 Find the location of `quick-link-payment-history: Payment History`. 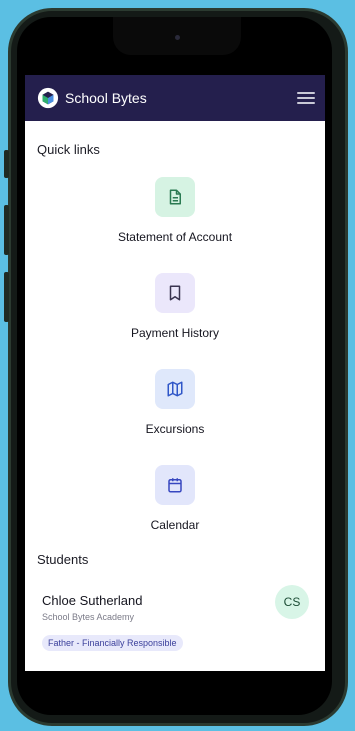

quick-link-payment-history: Payment History is located at coordinates (175, 306).